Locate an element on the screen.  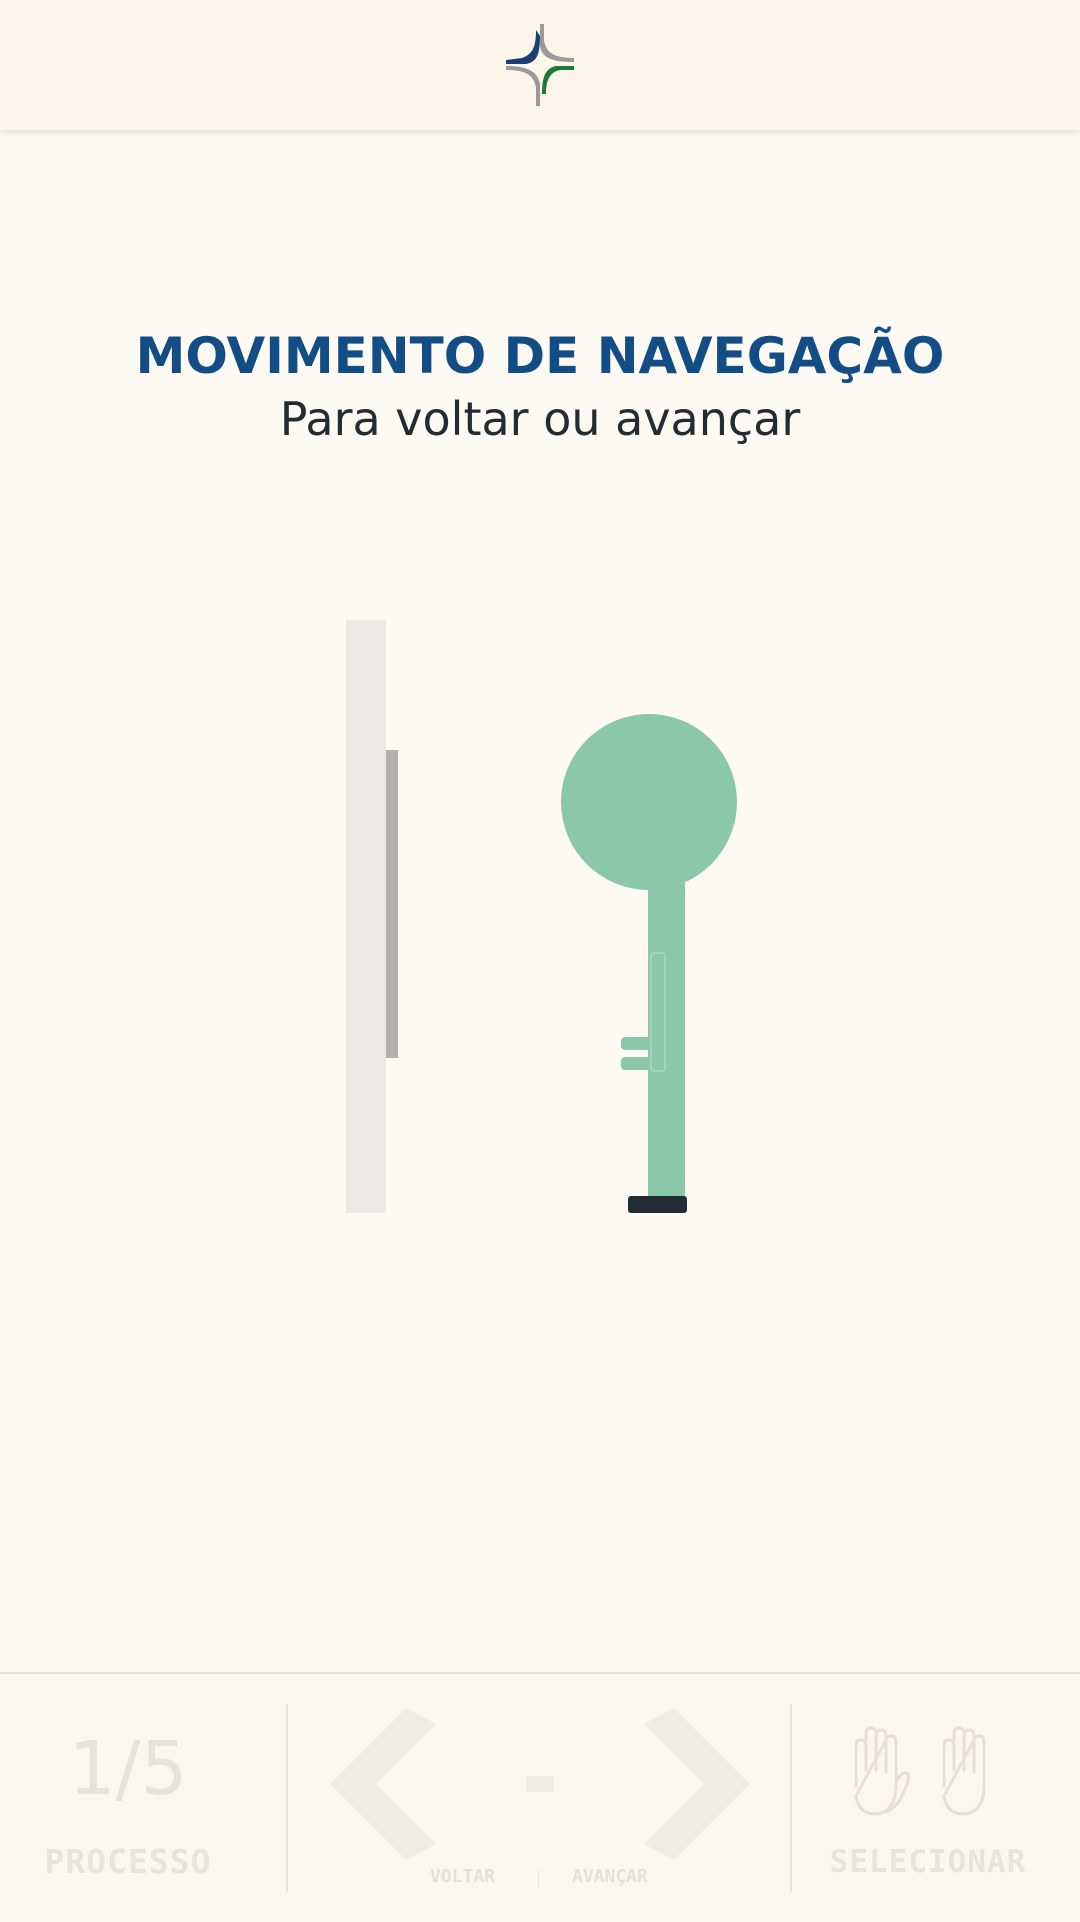
chevron-right-icon is located at coordinates (697, 1784).